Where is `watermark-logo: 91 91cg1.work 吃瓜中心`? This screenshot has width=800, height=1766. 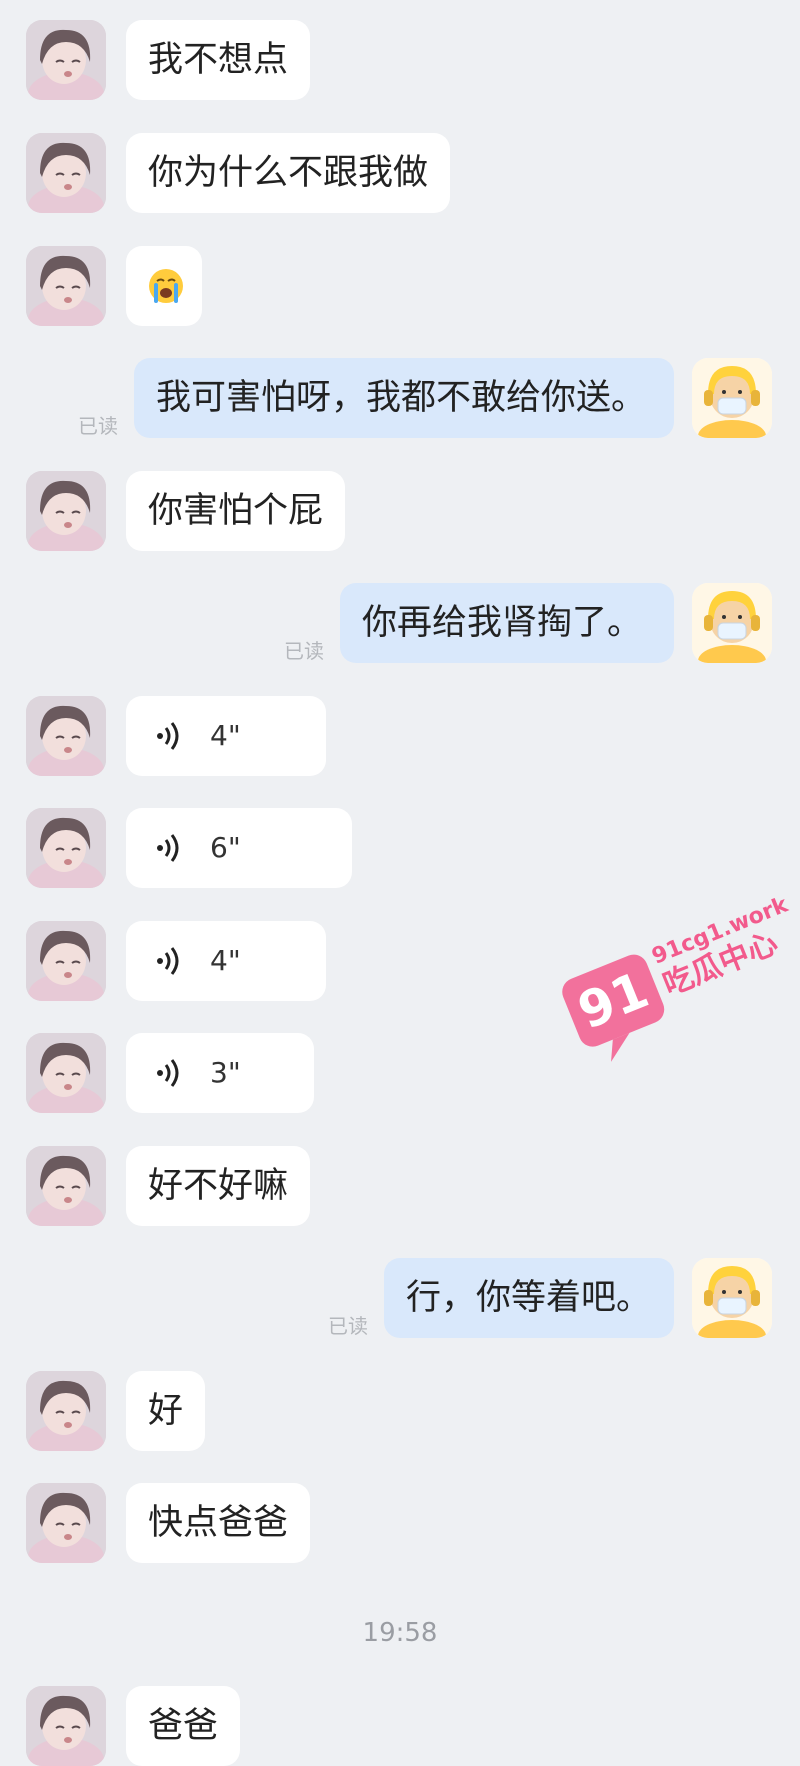
watermark-logo: 91 91cg1.work 吃瓜中心 is located at coordinates (677, 977).